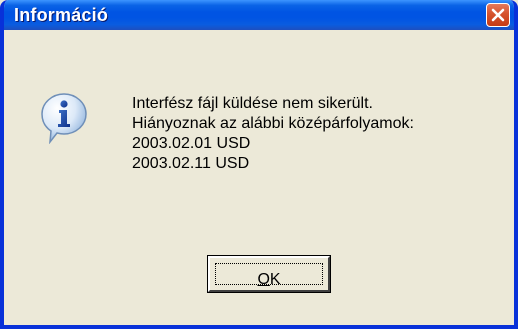 This screenshot has width=518, height=329. I want to click on message-line: Hiányoznak az alábbi középárfolyamok:, so click(273, 123).